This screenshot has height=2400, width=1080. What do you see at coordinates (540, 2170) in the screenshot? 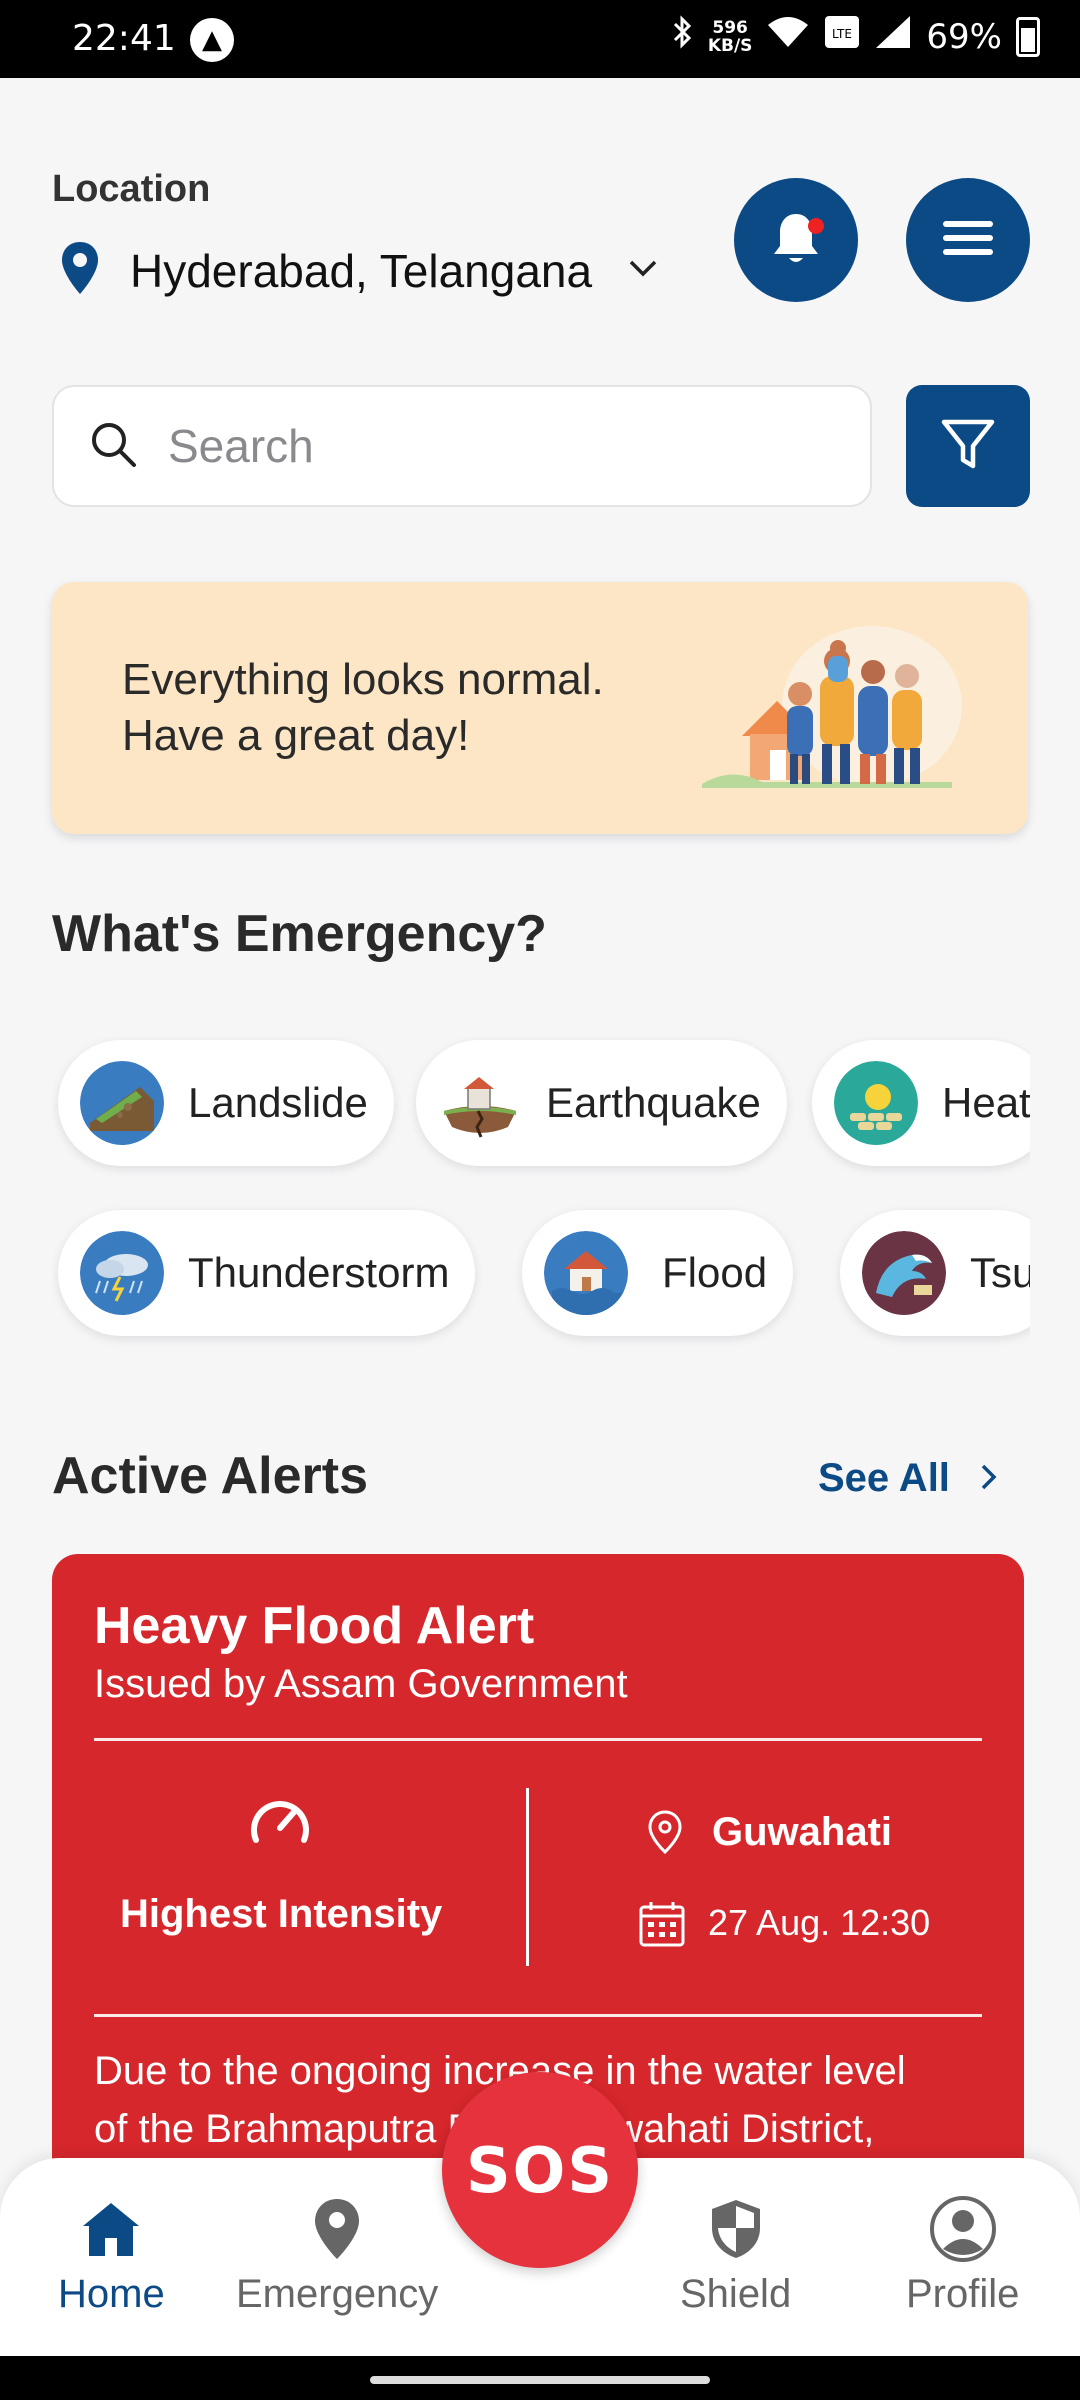
I see `sos-button: SOS` at bounding box center [540, 2170].